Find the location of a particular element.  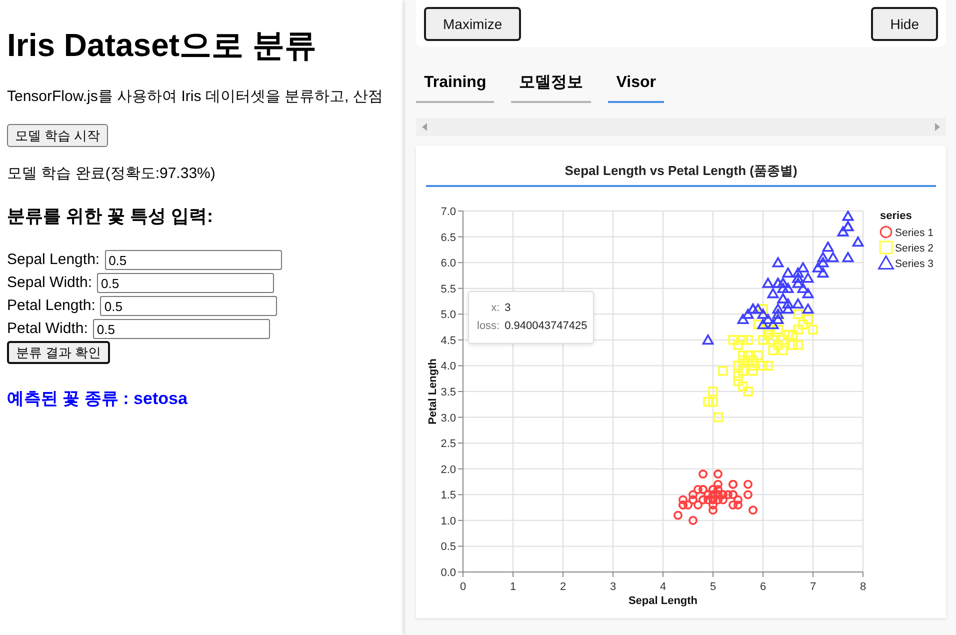

legend-label: Series 3 is located at coordinates (914, 264).